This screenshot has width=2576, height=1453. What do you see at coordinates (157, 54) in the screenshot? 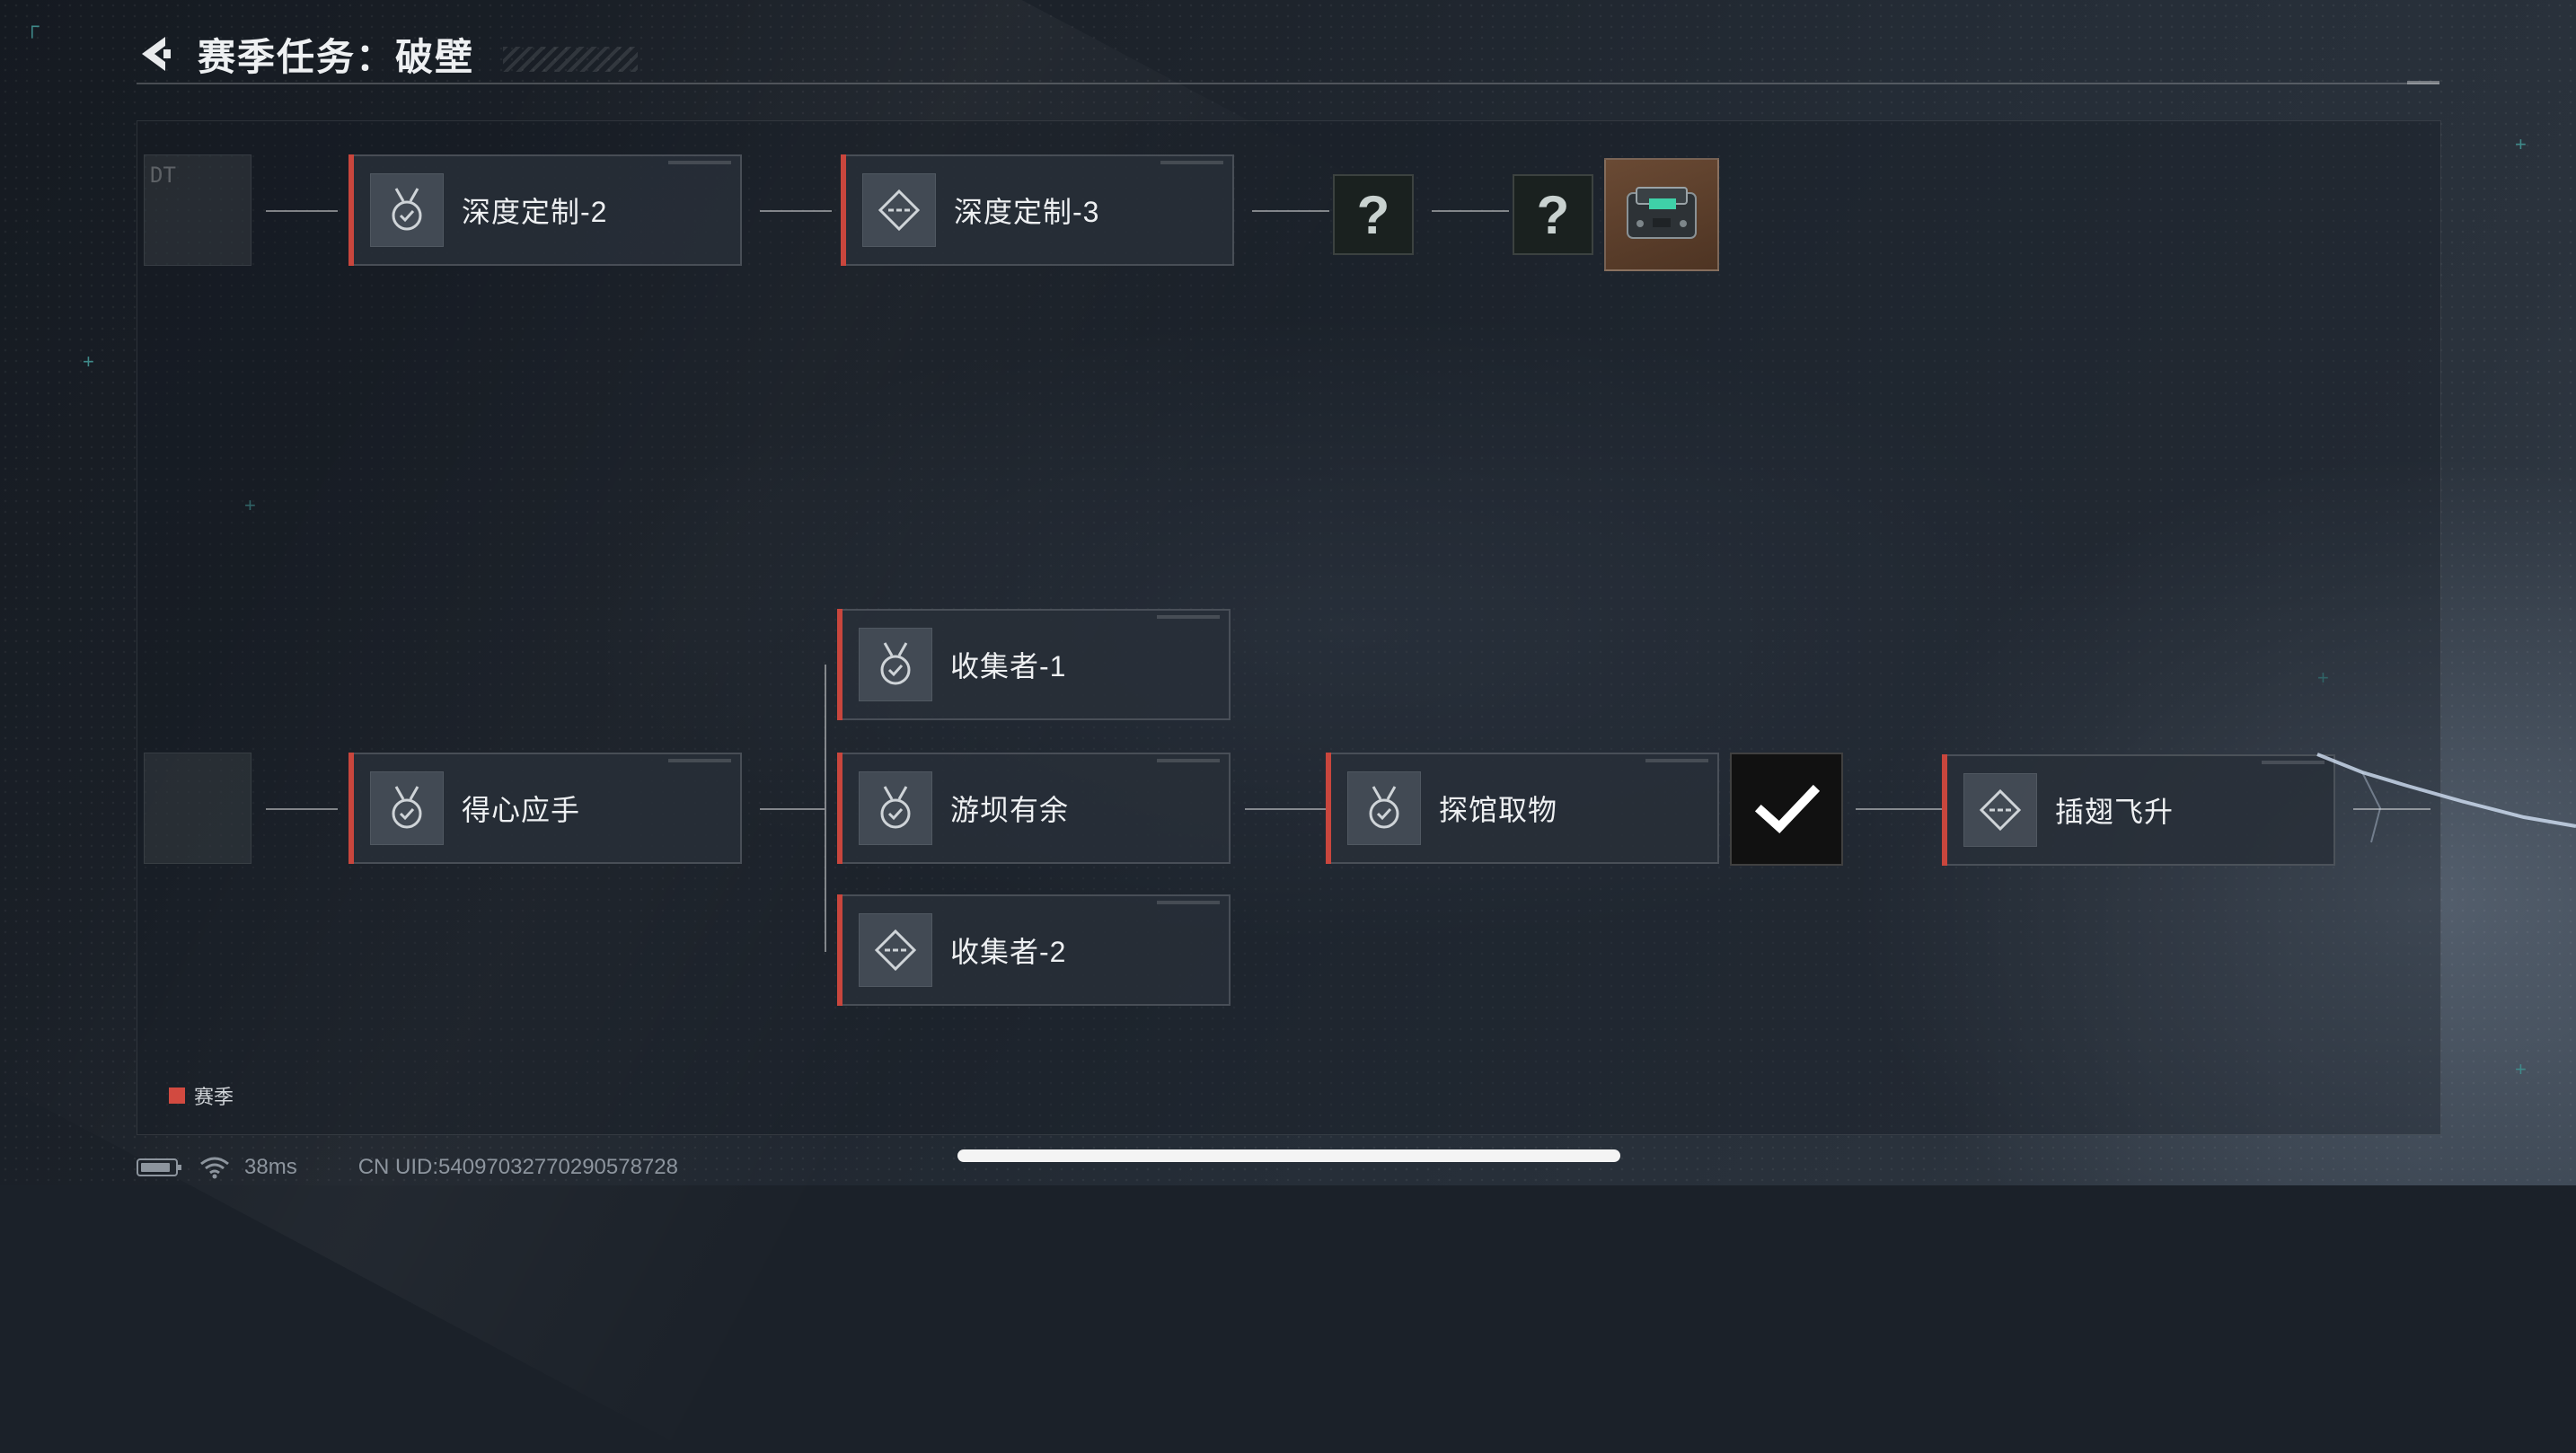
I see `back-arrow-icon` at bounding box center [157, 54].